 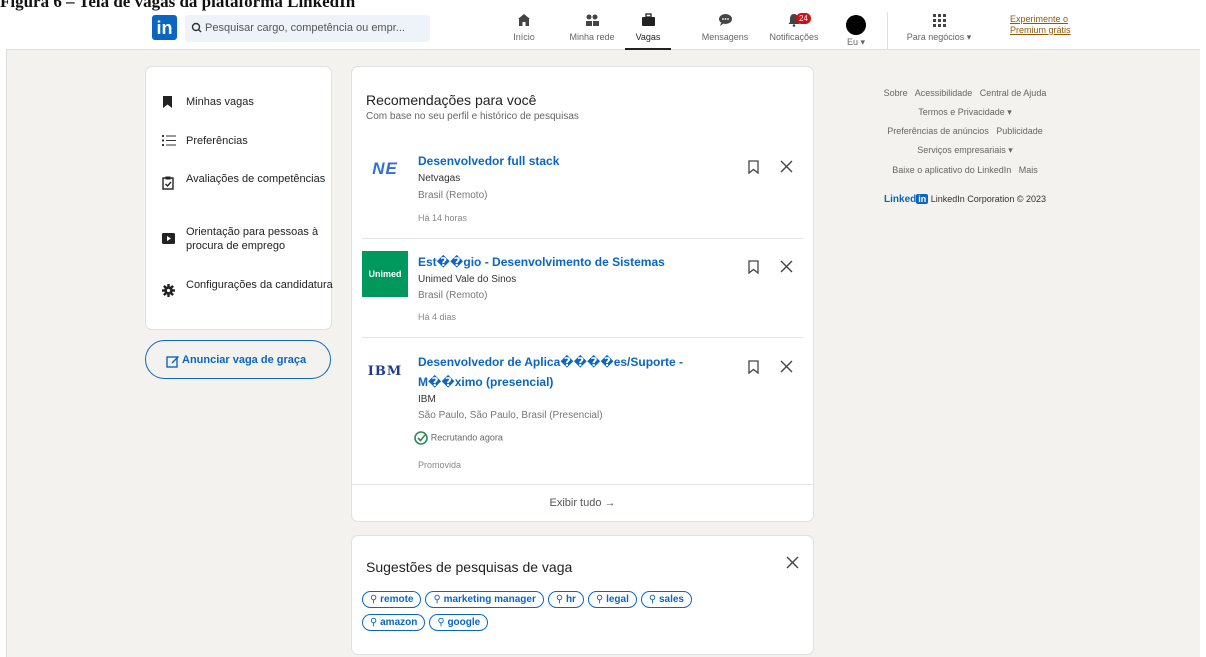 I want to click on footer-link-more: Mais, so click(x=1028, y=170).